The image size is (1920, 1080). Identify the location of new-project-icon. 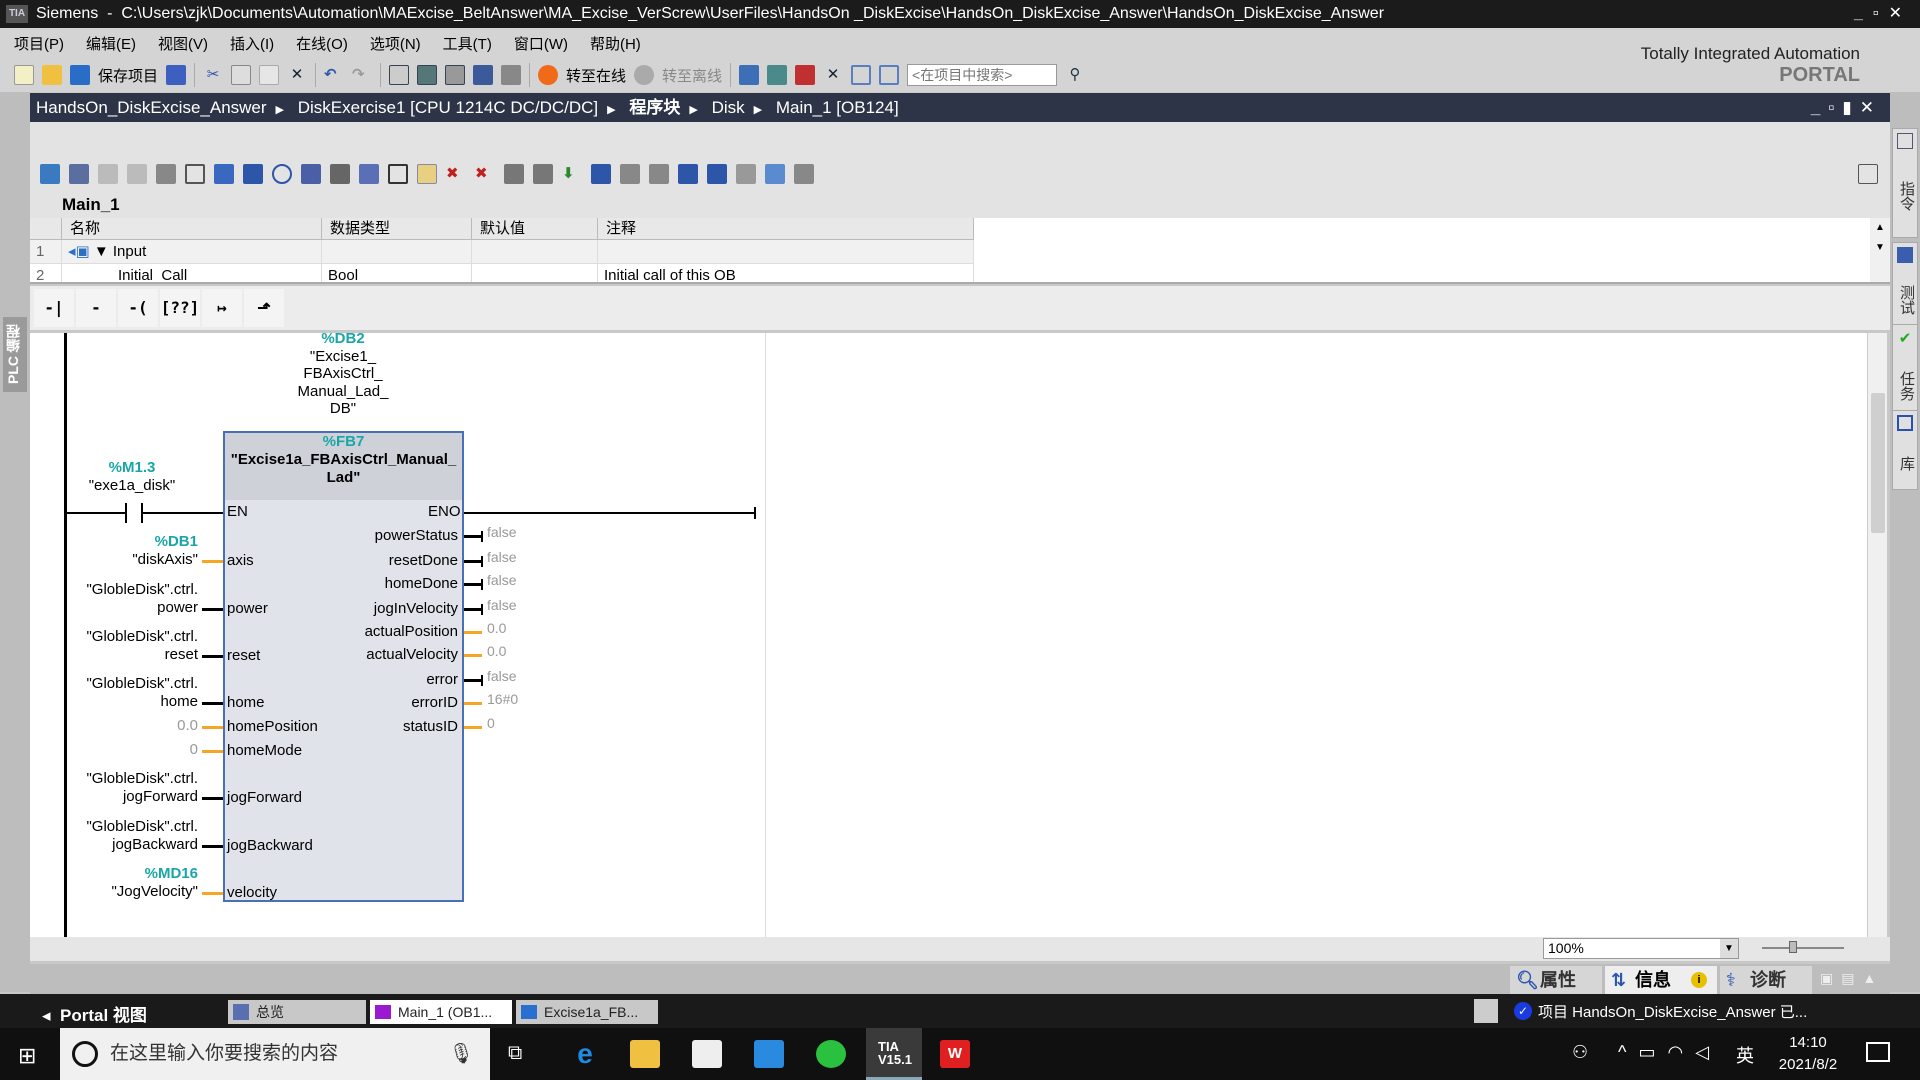
(24, 75).